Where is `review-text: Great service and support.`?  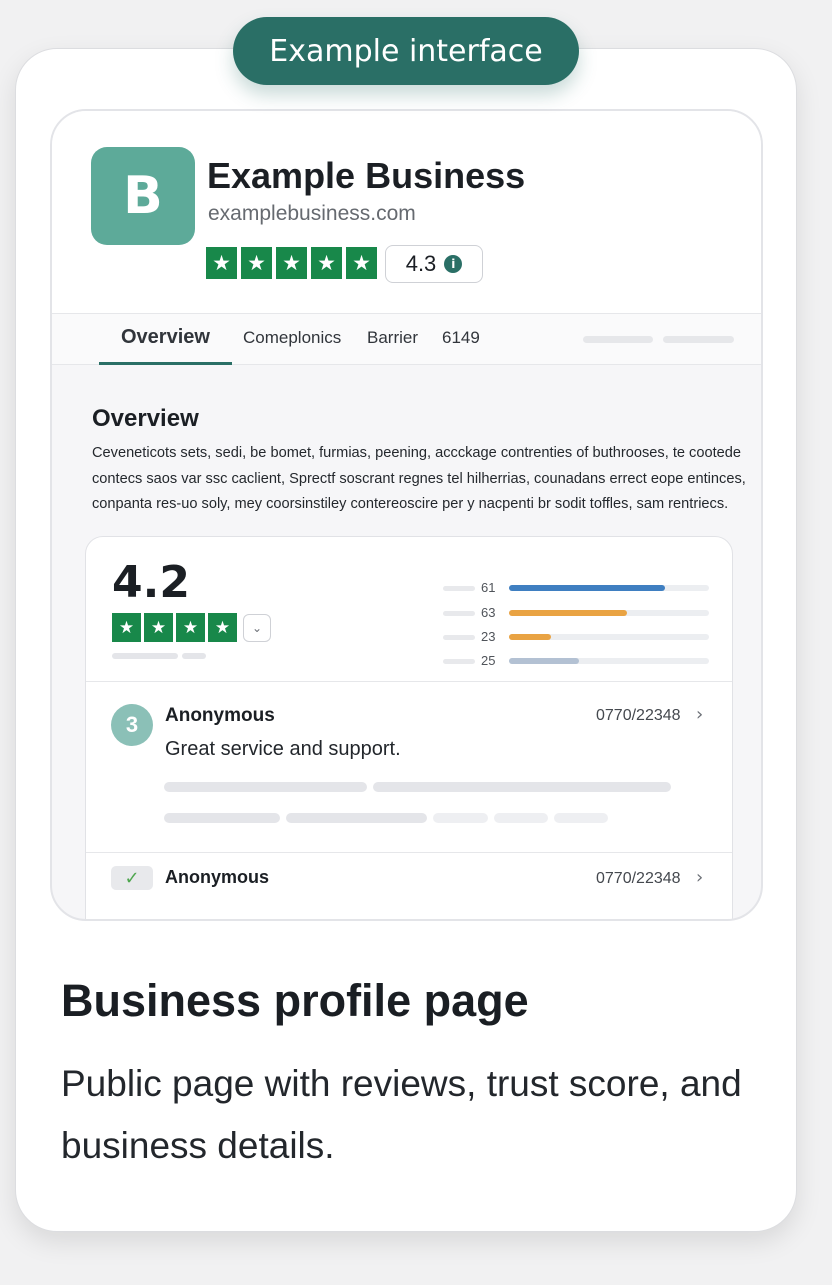
review-text: Great service and support. is located at coordinates (283, 749).